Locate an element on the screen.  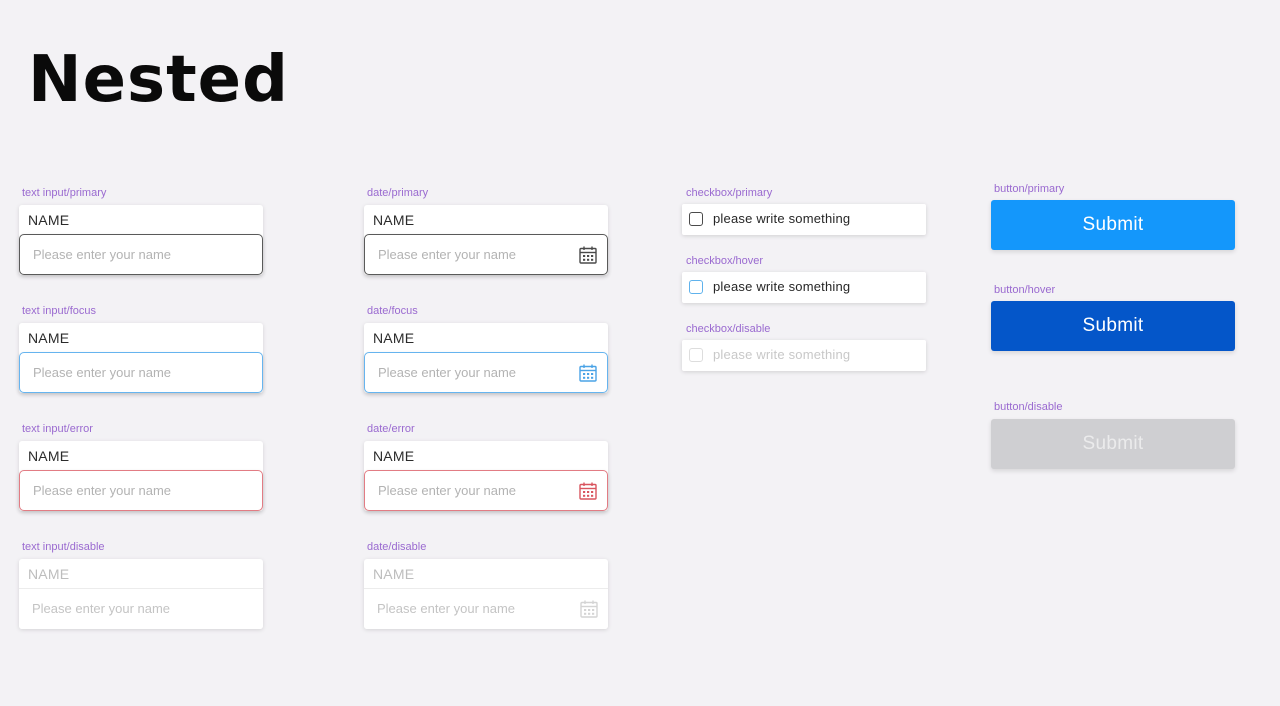
date-input-error: NAME Please enter your name is located at coordinates (486, 476).